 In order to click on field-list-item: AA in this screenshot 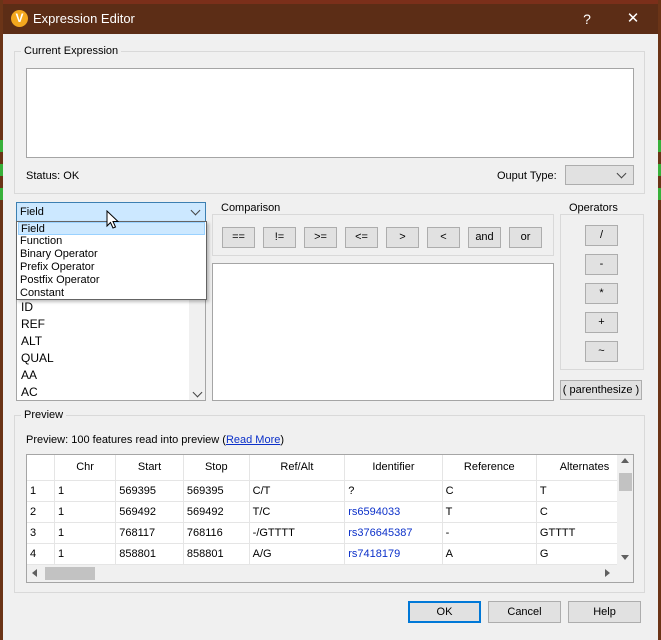, I will do `click(29, 375)`.